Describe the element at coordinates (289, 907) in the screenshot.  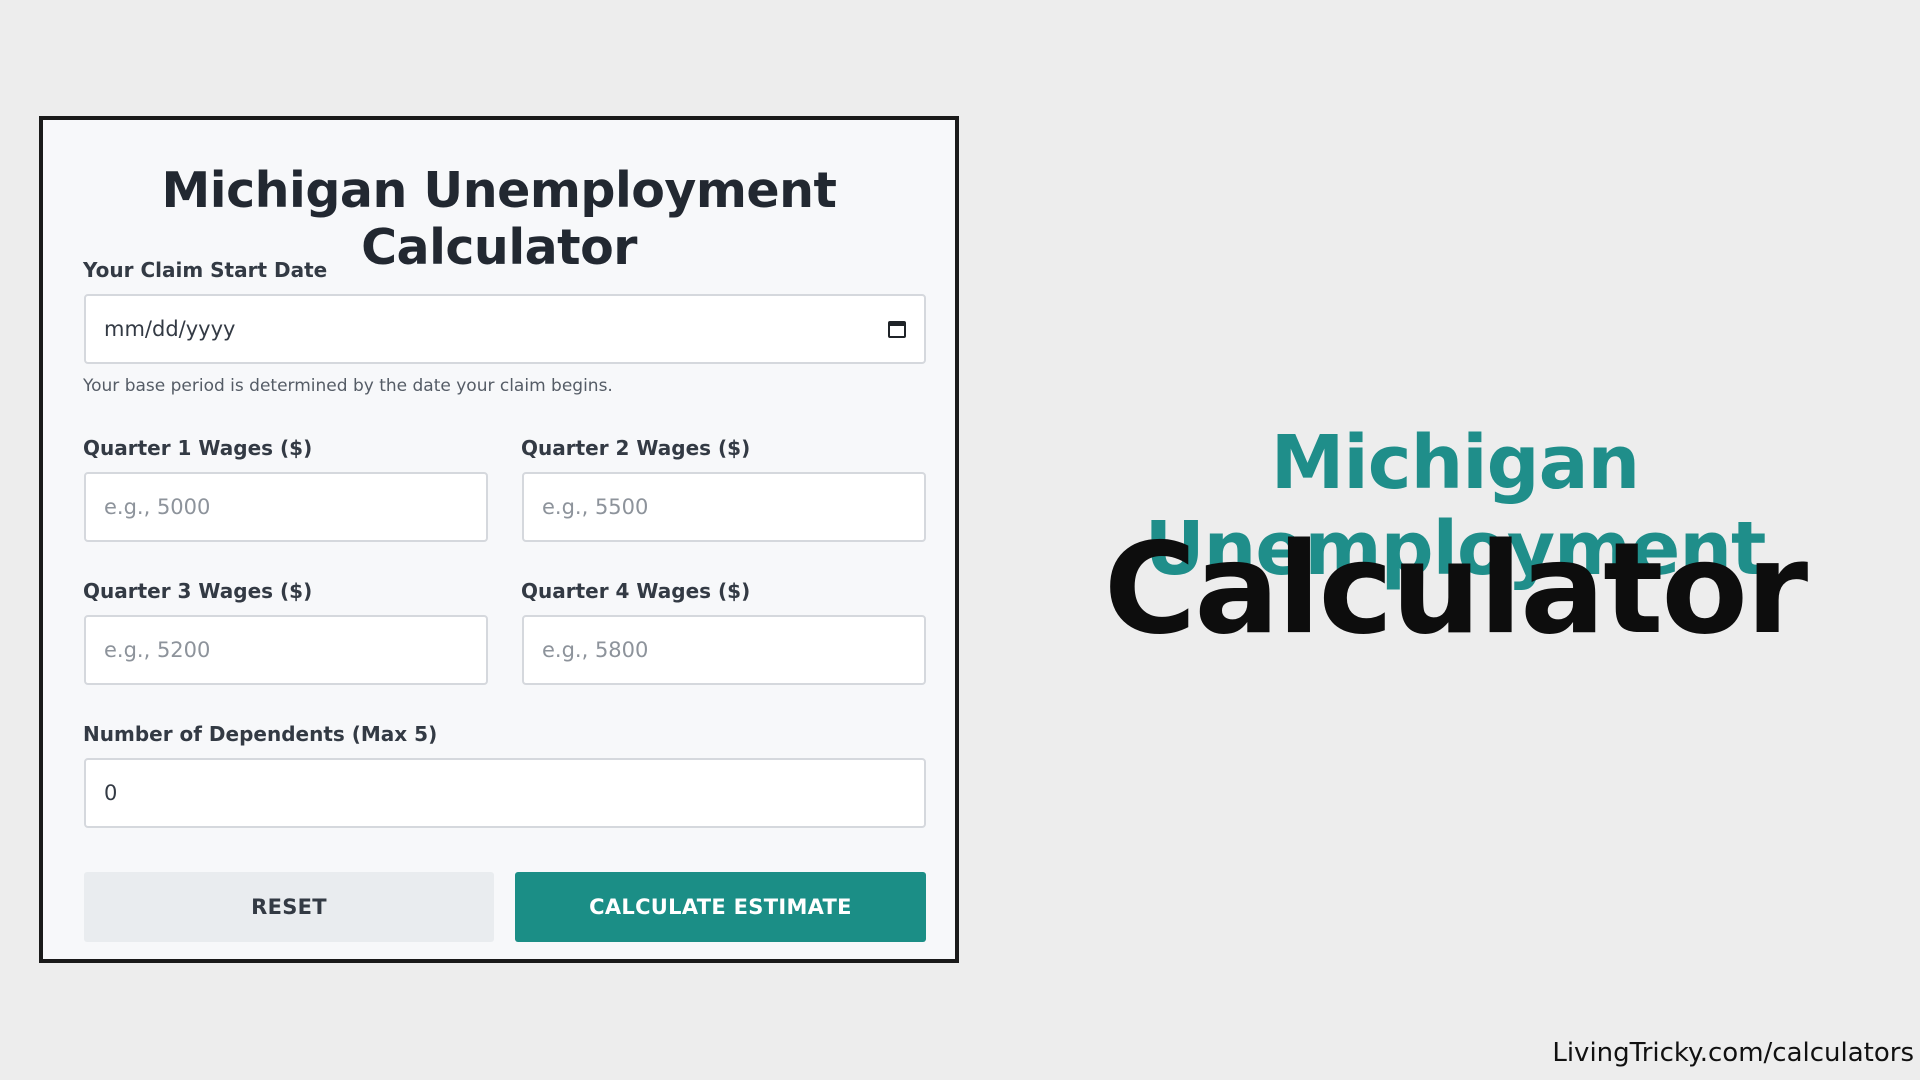
I see `reset-button: RESET` at that location.